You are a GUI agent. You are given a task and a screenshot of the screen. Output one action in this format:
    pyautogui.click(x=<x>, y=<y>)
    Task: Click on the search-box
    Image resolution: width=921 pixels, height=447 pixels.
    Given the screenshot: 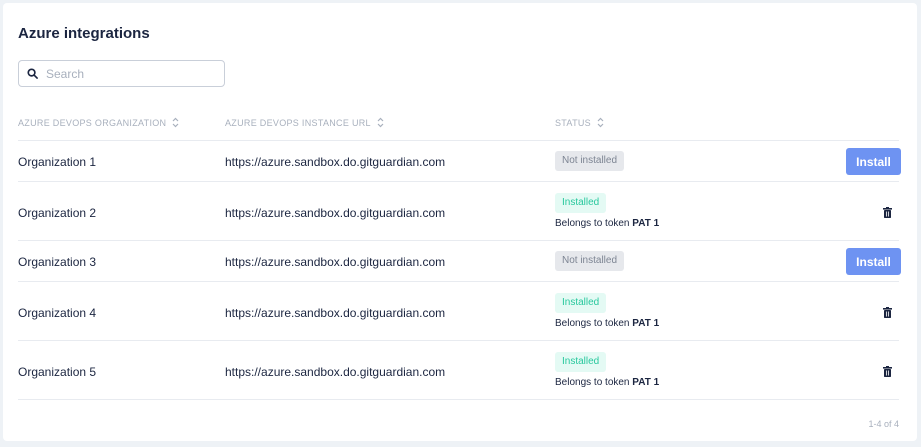 What is the action you would take?
    pyautogui.click(x=121, y=73)
    